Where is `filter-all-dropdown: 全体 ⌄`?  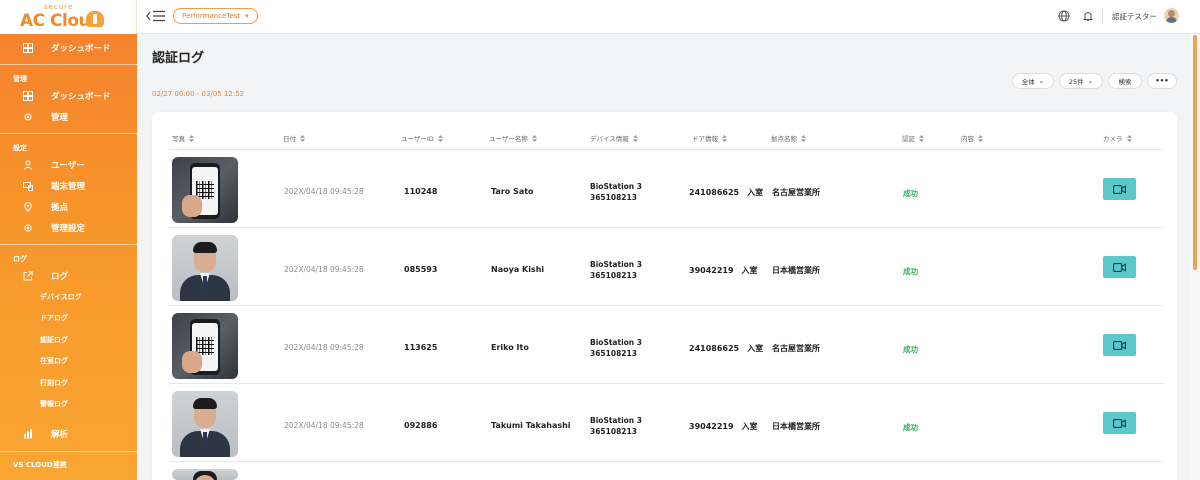 filter-all-dropdown: 全体 ⌄ is located at coordinates (1033, 81).